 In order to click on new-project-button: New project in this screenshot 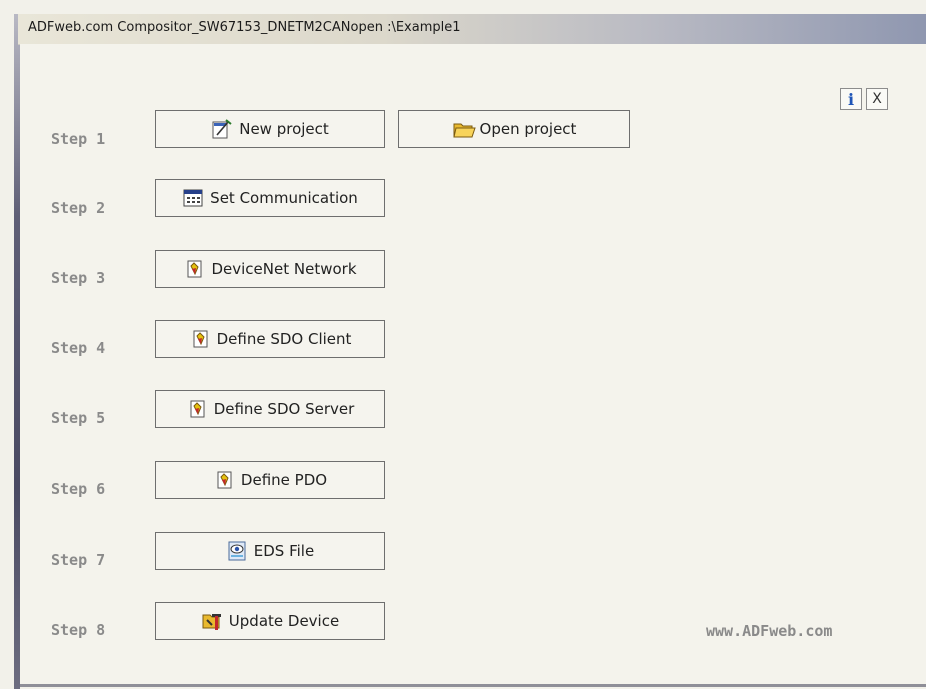, I will do `click(270, 129)`.